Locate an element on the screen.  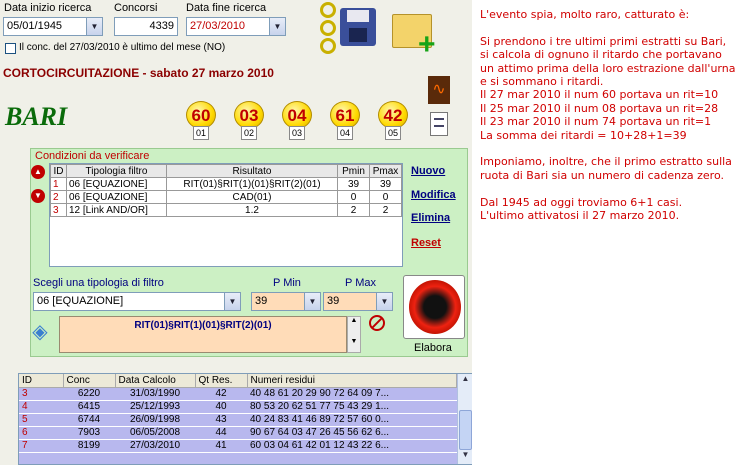
move-up-icon: ▲ is located at coordinates (38, 172).